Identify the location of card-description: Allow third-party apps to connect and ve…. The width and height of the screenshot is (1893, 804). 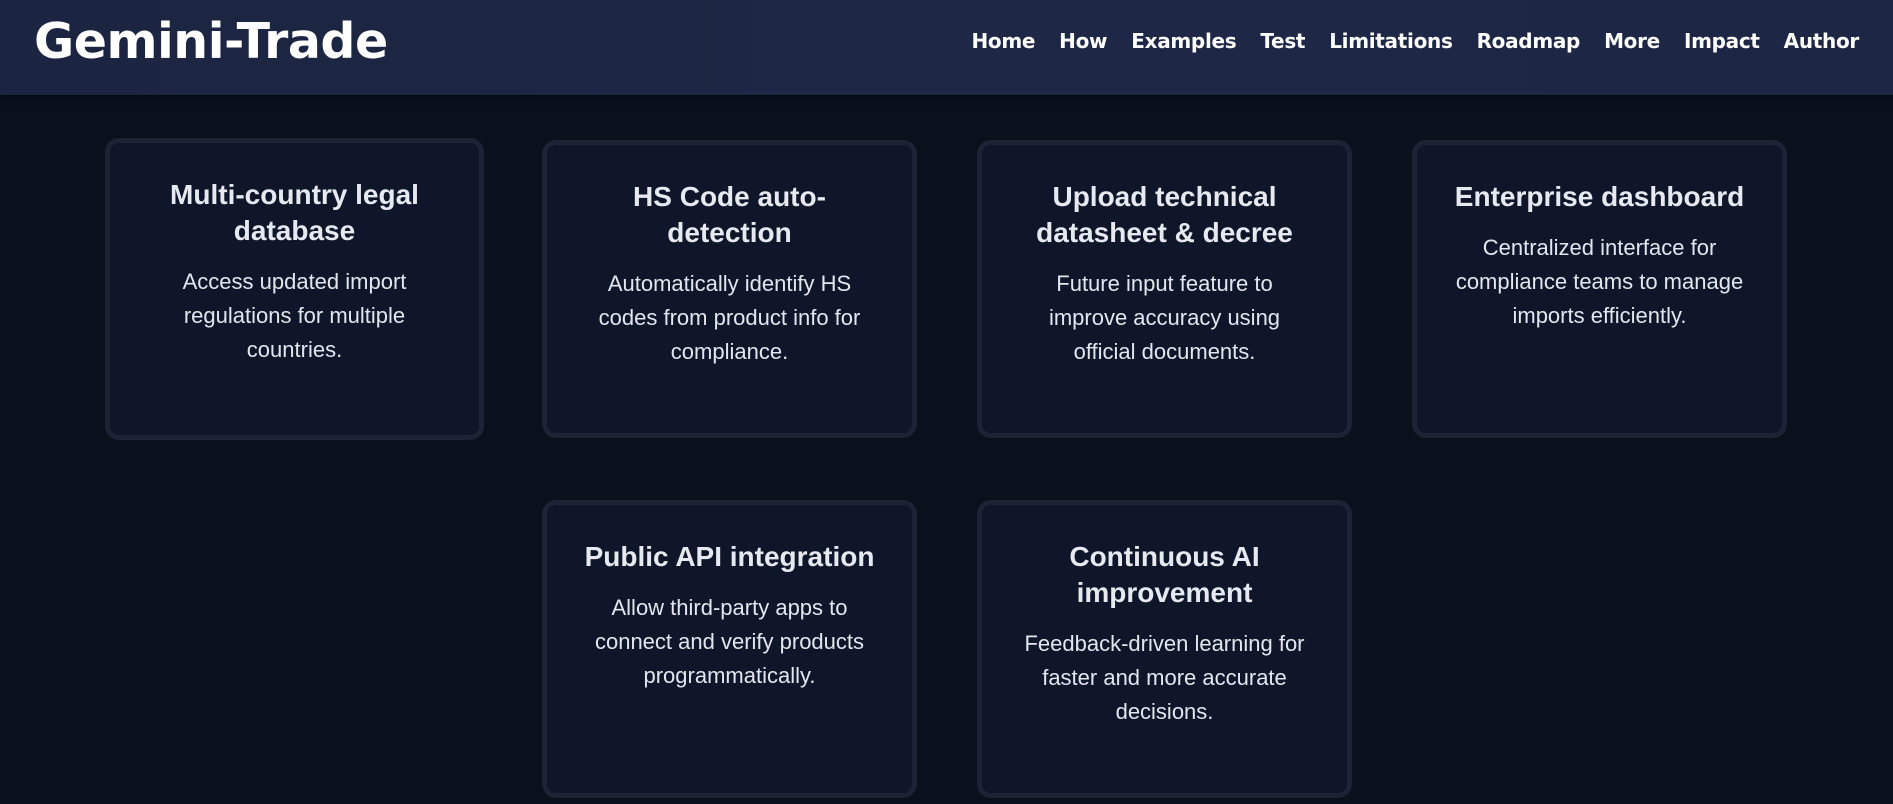
(729, 641).